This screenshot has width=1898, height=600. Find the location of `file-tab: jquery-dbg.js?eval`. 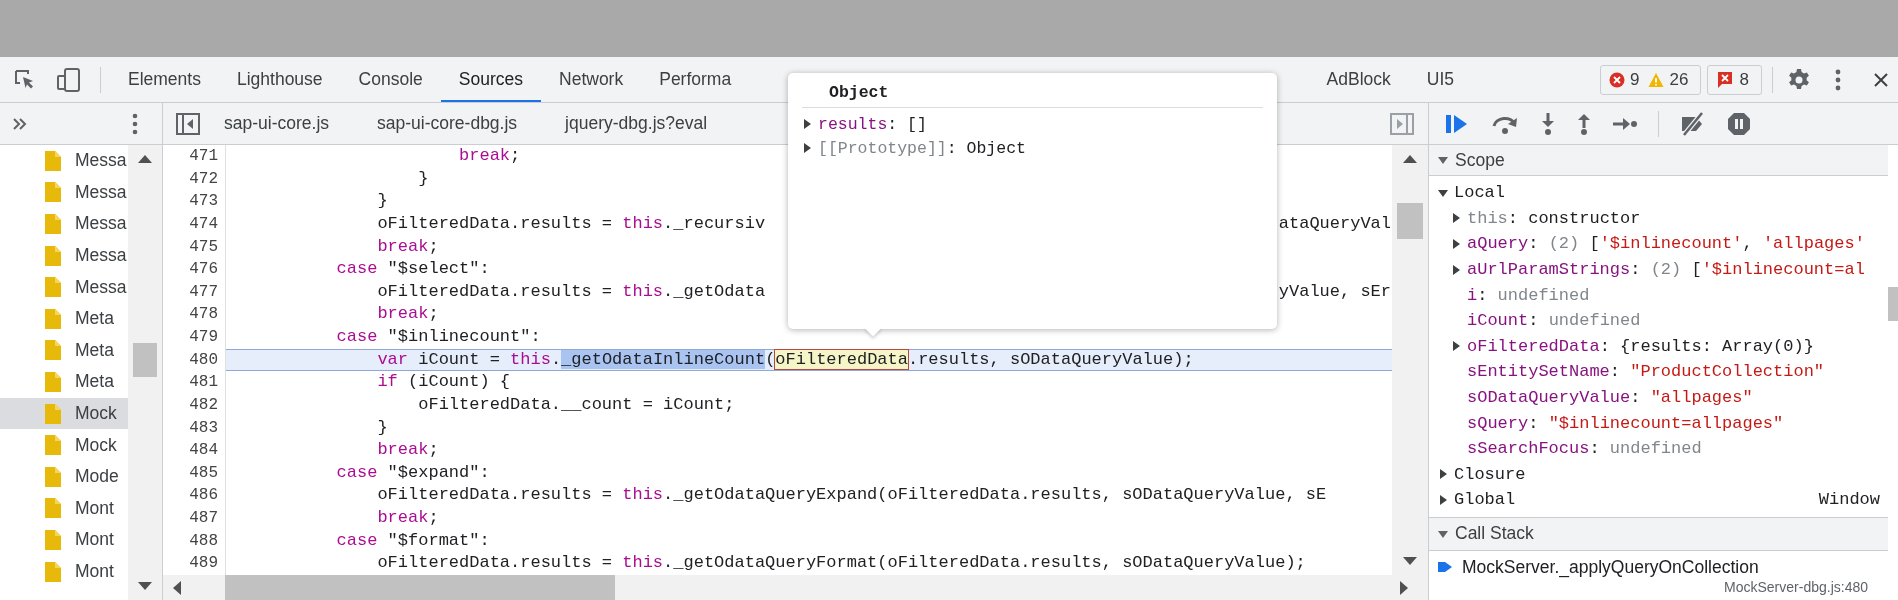

file-tab: jquery-dbg.js?eval is located at coordinates (636, 123).